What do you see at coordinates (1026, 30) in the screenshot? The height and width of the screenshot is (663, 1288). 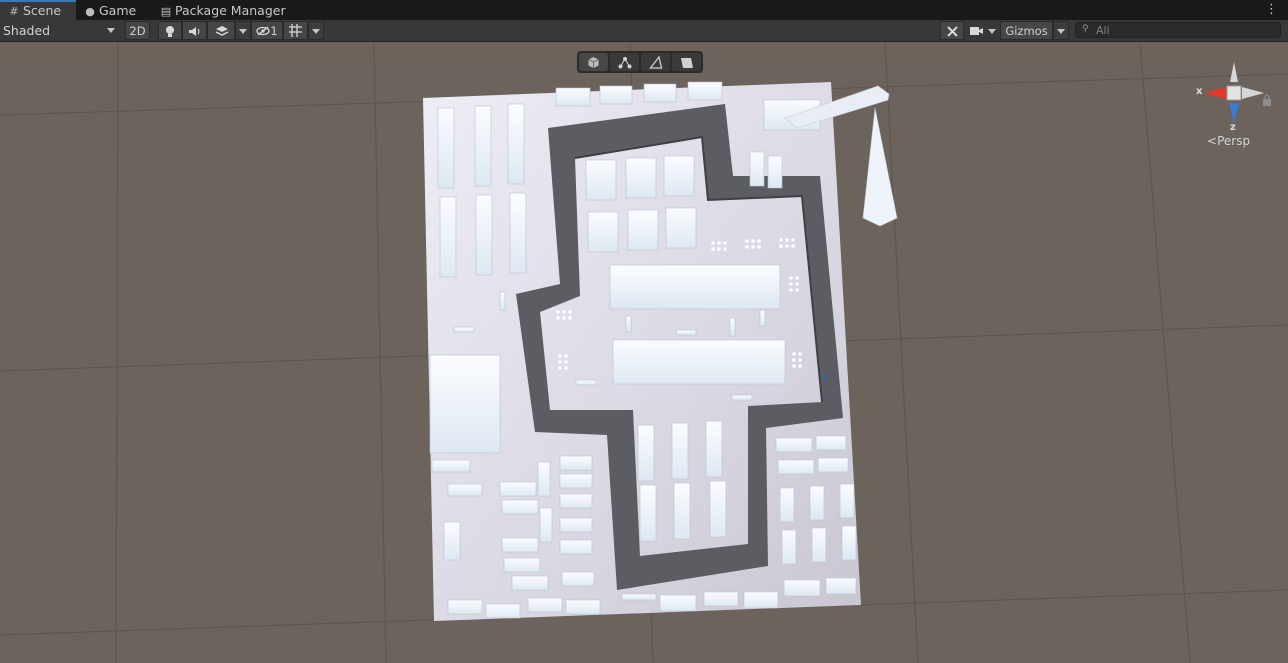 I see `gizmos-button: Gizmos` at bounding box center [1026, 30].